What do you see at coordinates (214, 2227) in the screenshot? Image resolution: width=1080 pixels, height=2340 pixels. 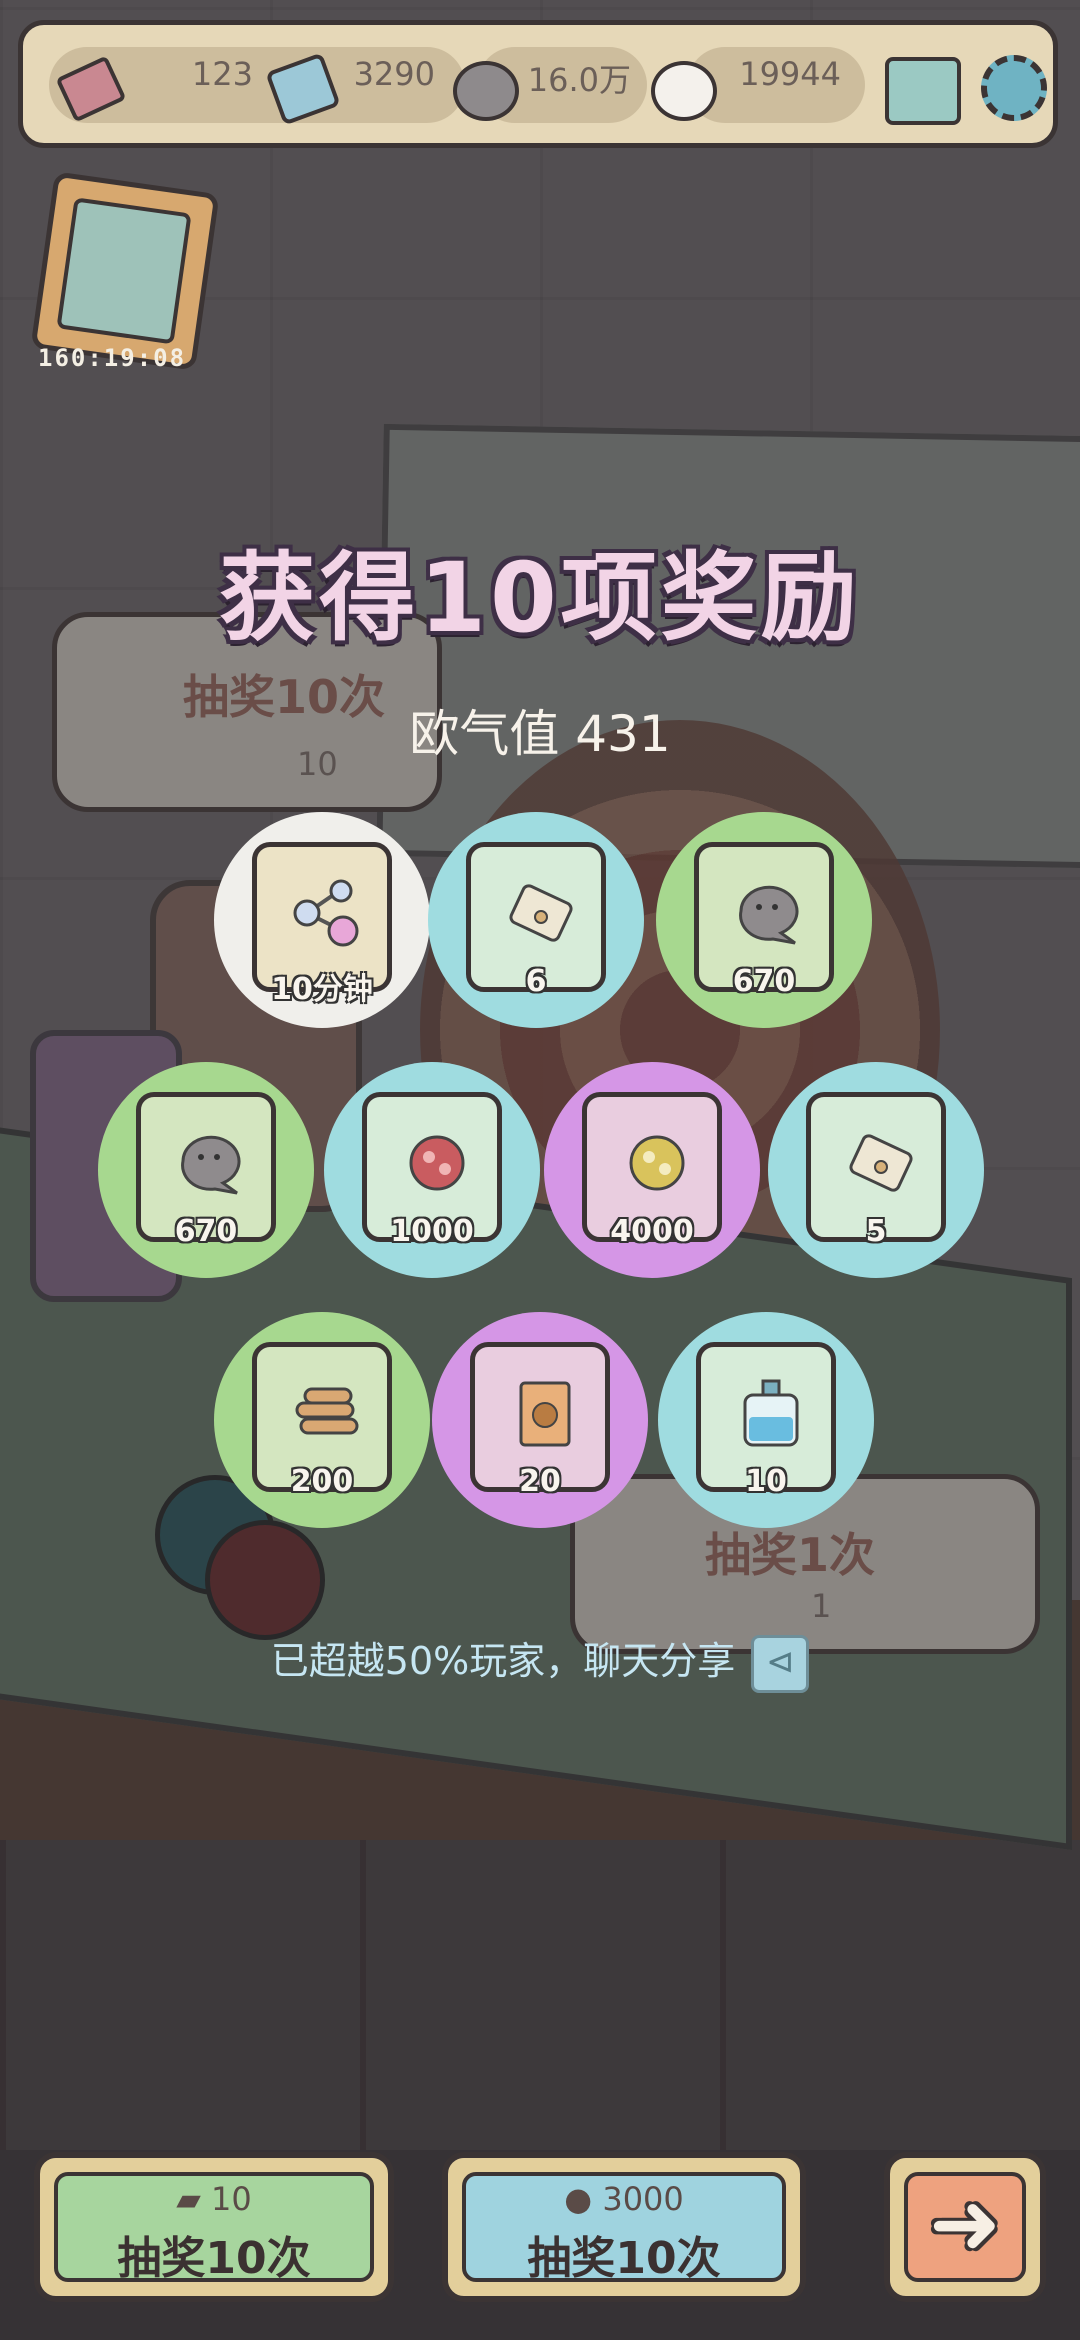 I see `ticket-draw10-button: ▰ 10 抽奖10次` at bounding box center [214, 2227].